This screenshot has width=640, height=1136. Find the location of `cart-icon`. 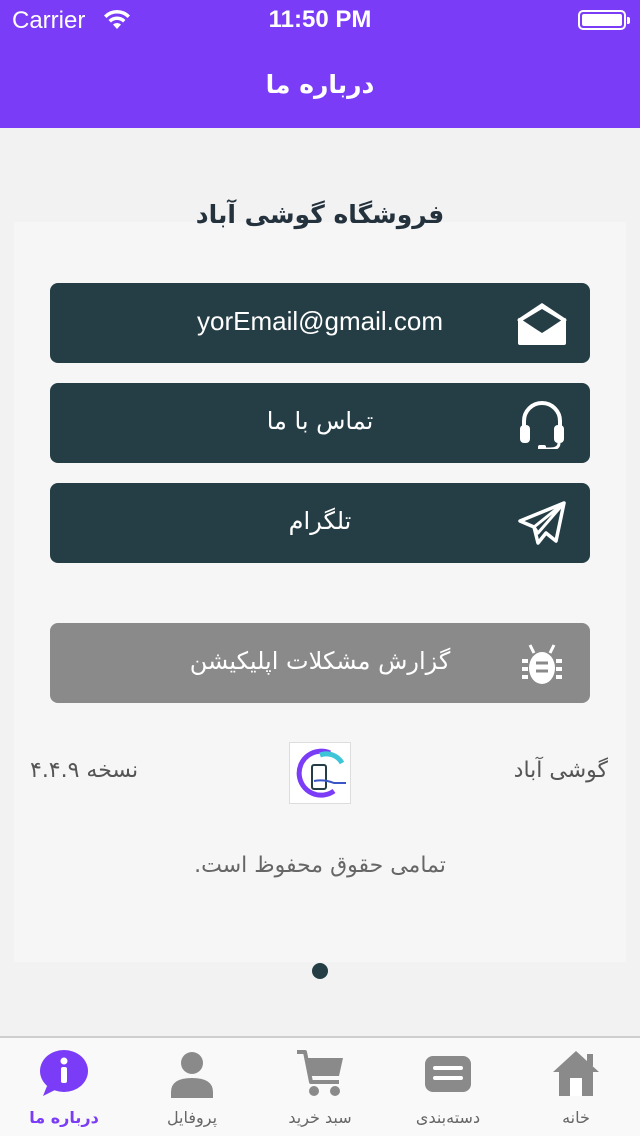

cart-icon is located at coordinates (320, 1073).